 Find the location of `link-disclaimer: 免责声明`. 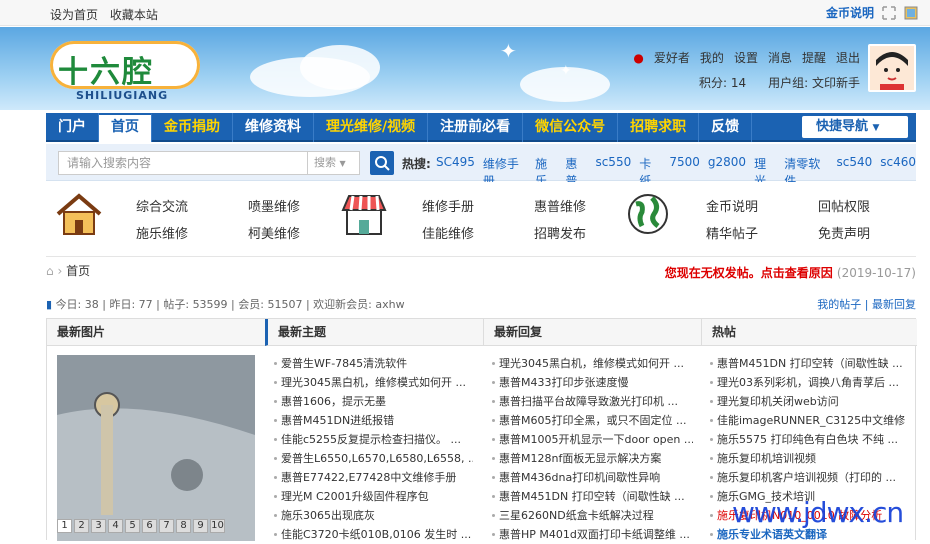

link-disclaimer: 免责声明 is located at coordinates (844, 232).